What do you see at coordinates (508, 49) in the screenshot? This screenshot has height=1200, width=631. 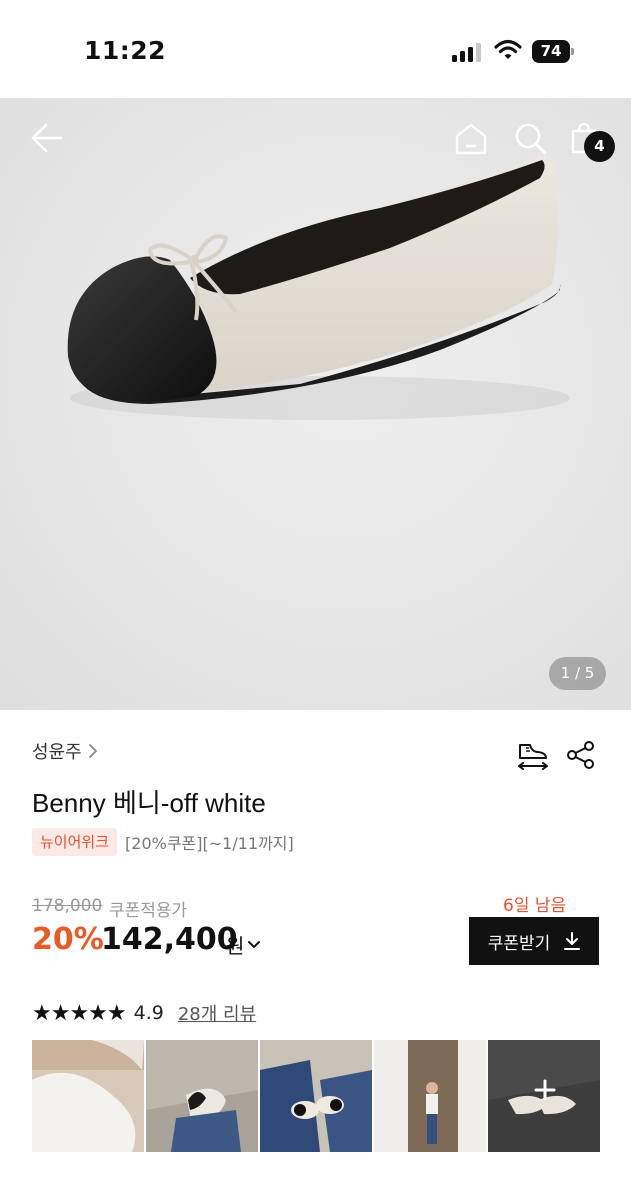 I see `wifi-icon` at bounding box center [508, 49].